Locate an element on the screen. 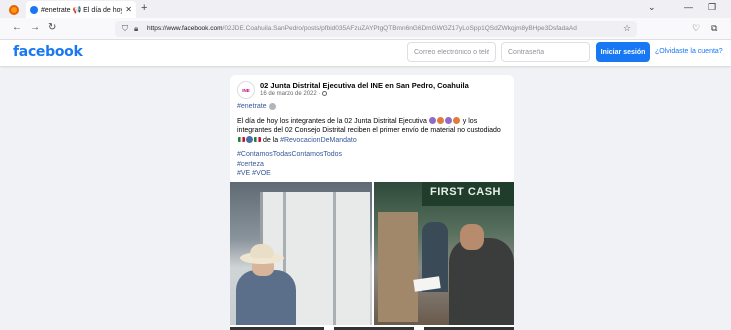 Image resolution: width=731 pixels, height=330 pixels. hashtag-link: #VE #VOE is located at coordinates (254, 173).